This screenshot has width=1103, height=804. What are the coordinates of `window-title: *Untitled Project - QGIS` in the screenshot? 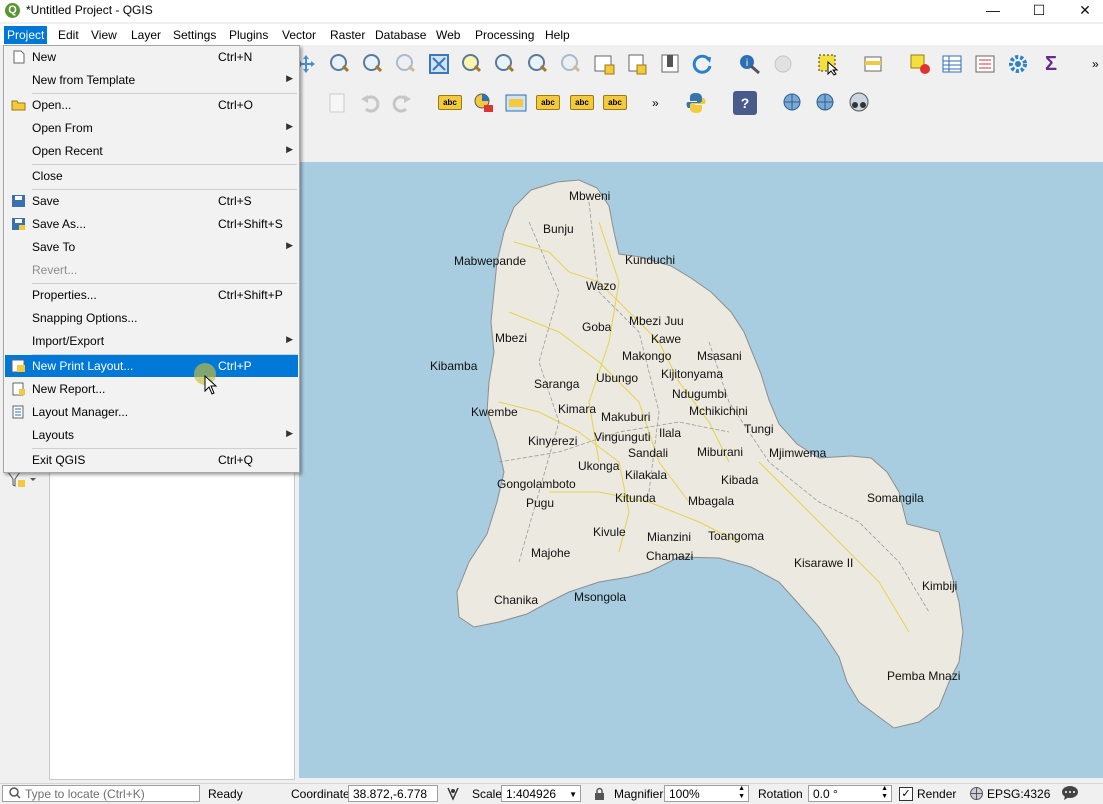 It's located at (89, 10).